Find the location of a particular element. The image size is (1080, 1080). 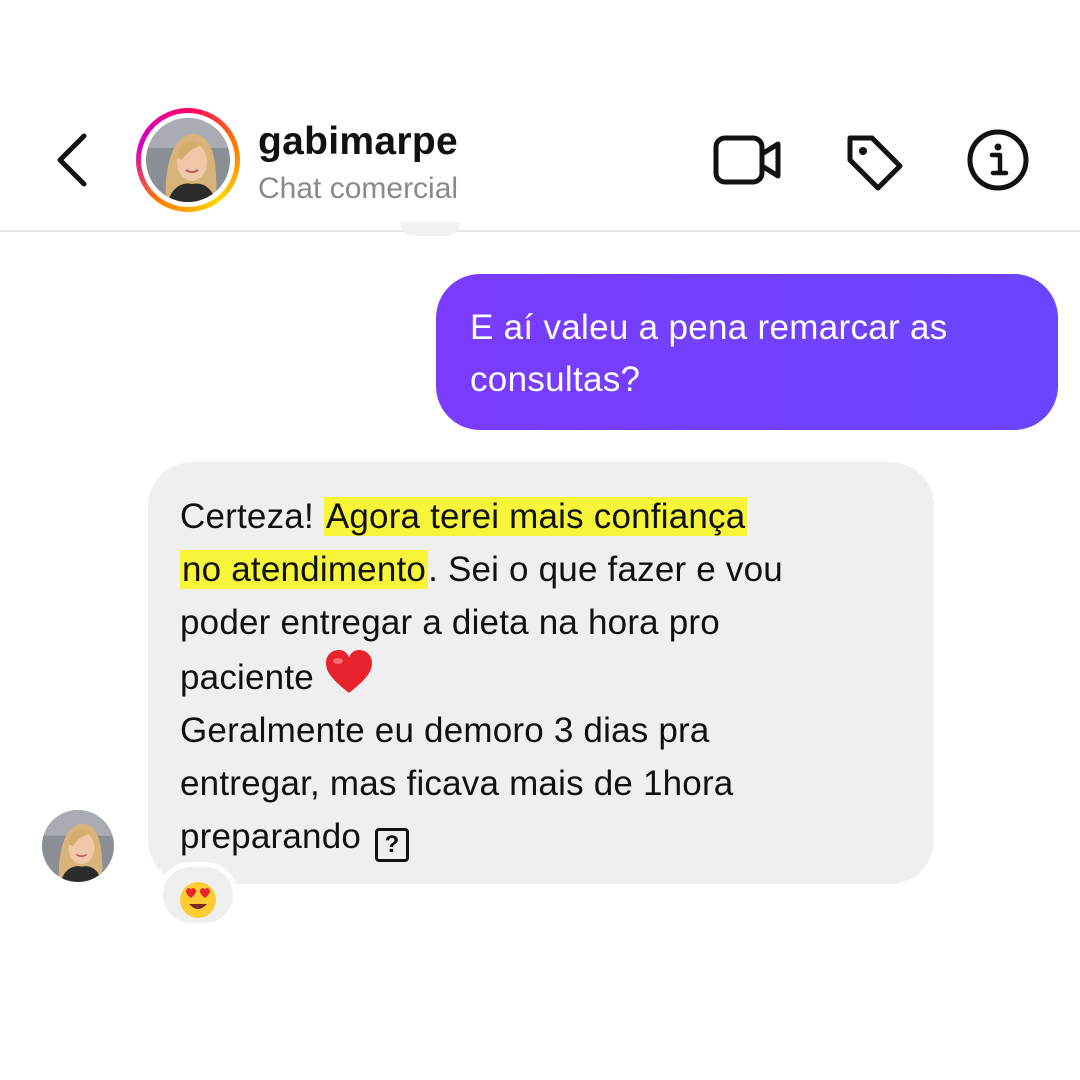

message-line: poder entregar a dieta na hora pro is located at coordinates (450, 622).